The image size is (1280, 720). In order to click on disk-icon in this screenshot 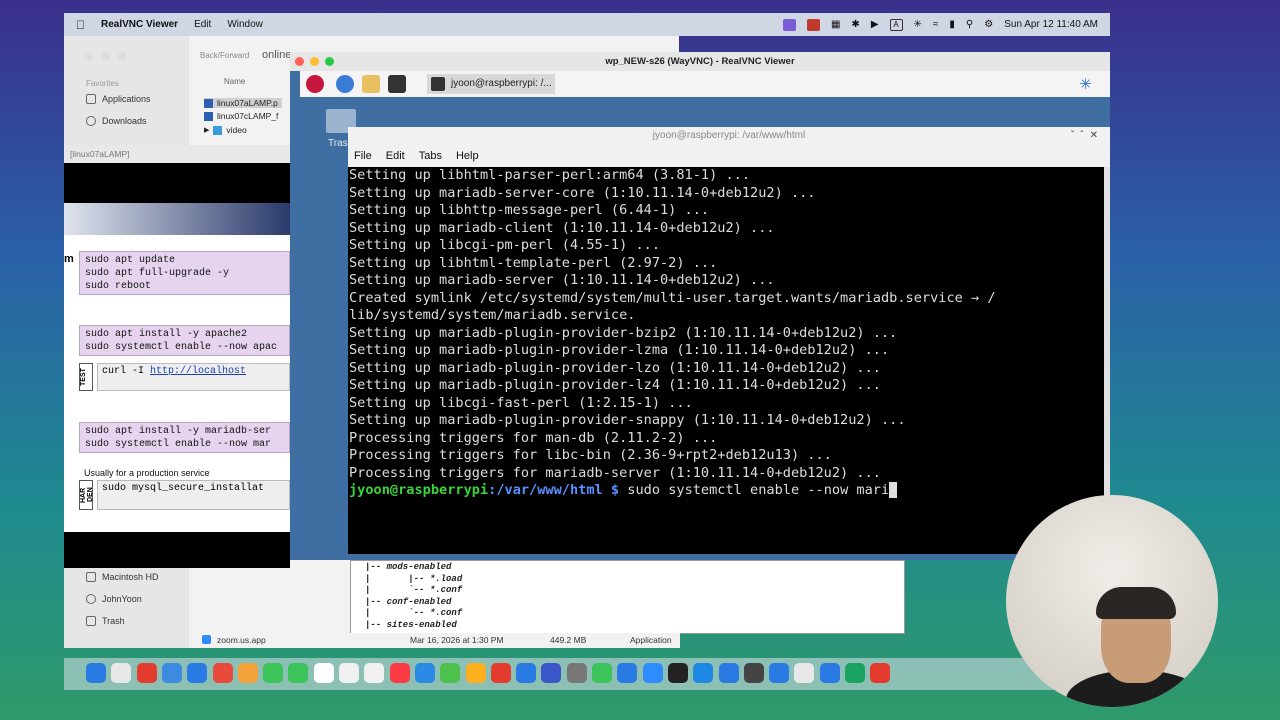, I will do `click(91, 577)`.